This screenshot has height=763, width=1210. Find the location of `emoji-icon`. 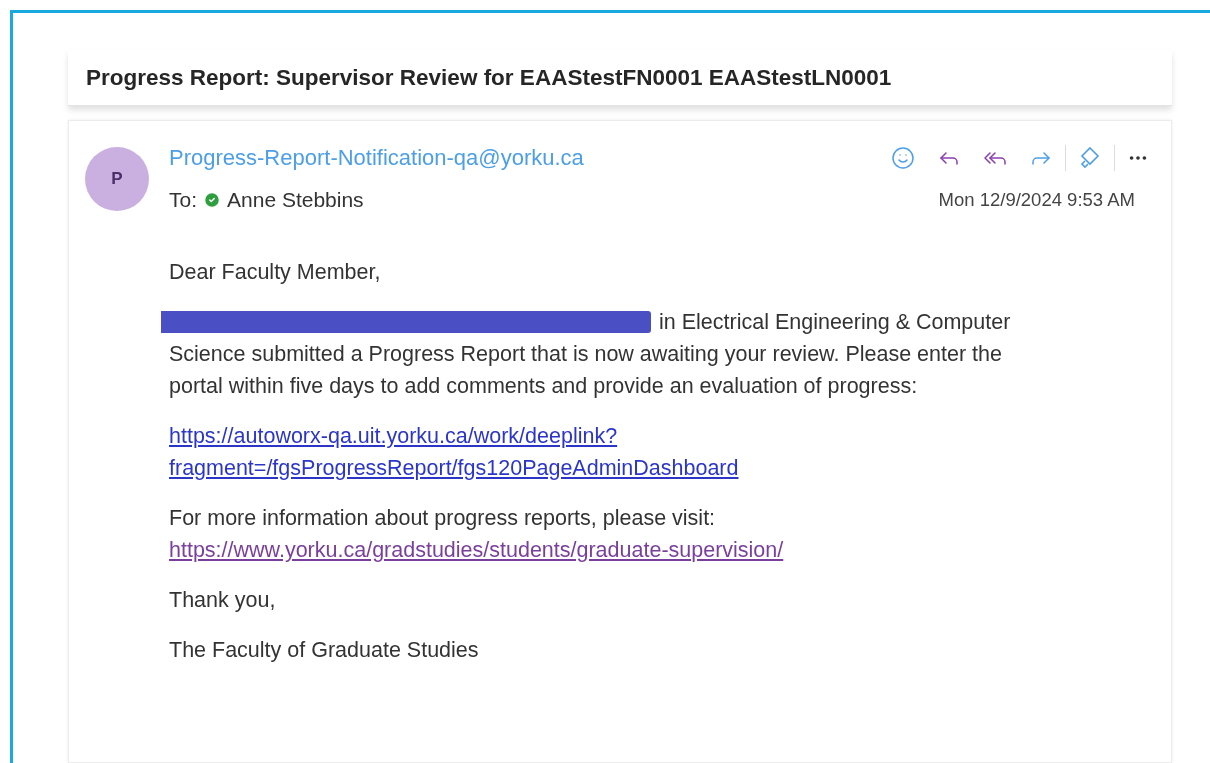

emoji-icon is located at coordinates (903, 157).